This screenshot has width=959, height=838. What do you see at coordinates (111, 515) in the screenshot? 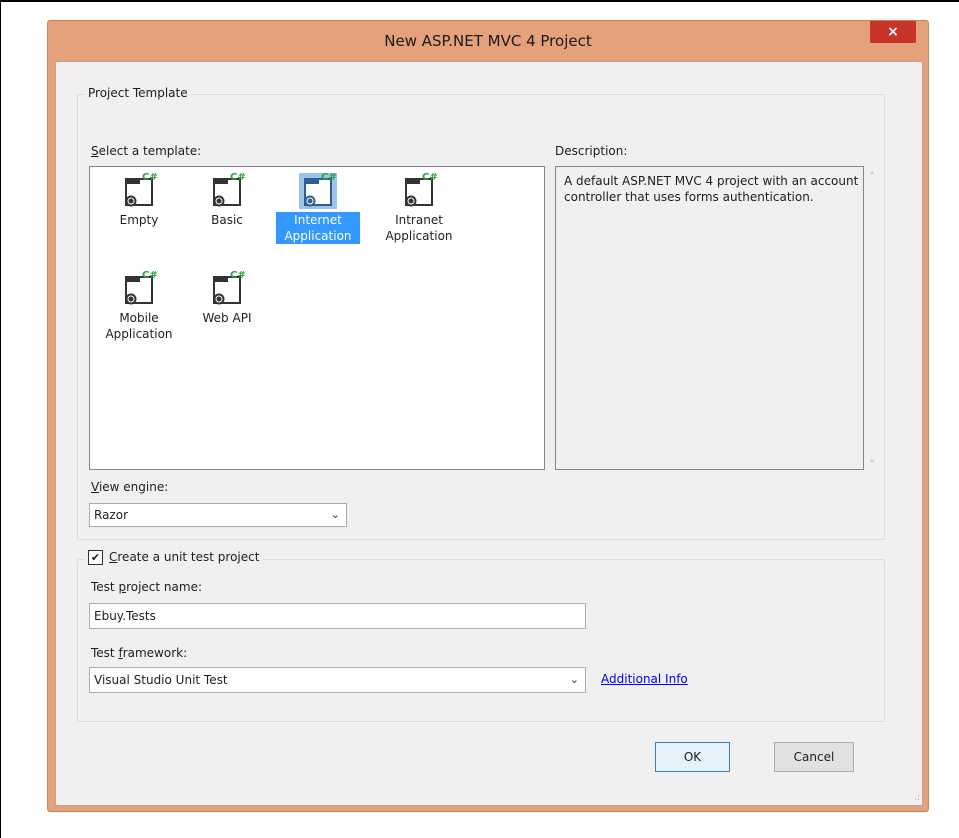
I see `view-engine-value: Razor` at bounding box center [111, 515].